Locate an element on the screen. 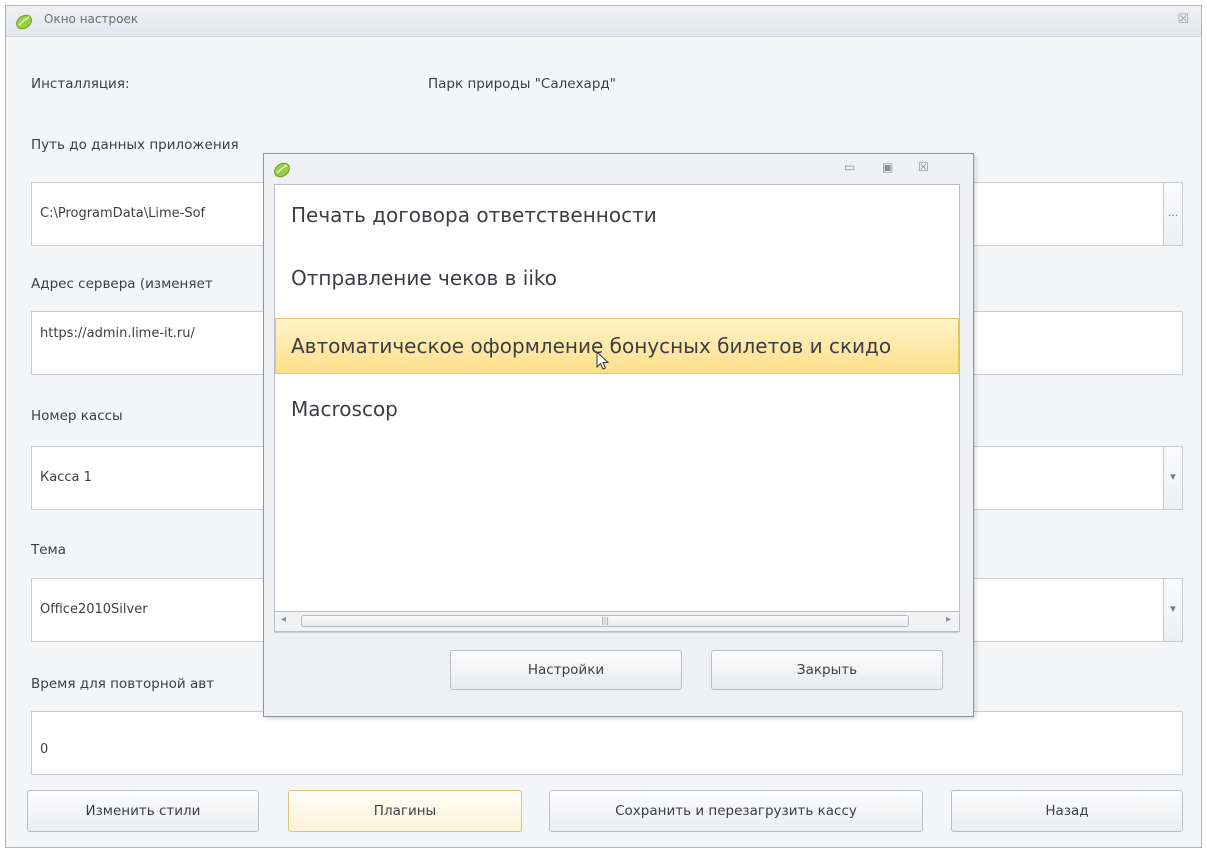  register-dropdown-button: ▾ is located at coordinates (1173, 478).